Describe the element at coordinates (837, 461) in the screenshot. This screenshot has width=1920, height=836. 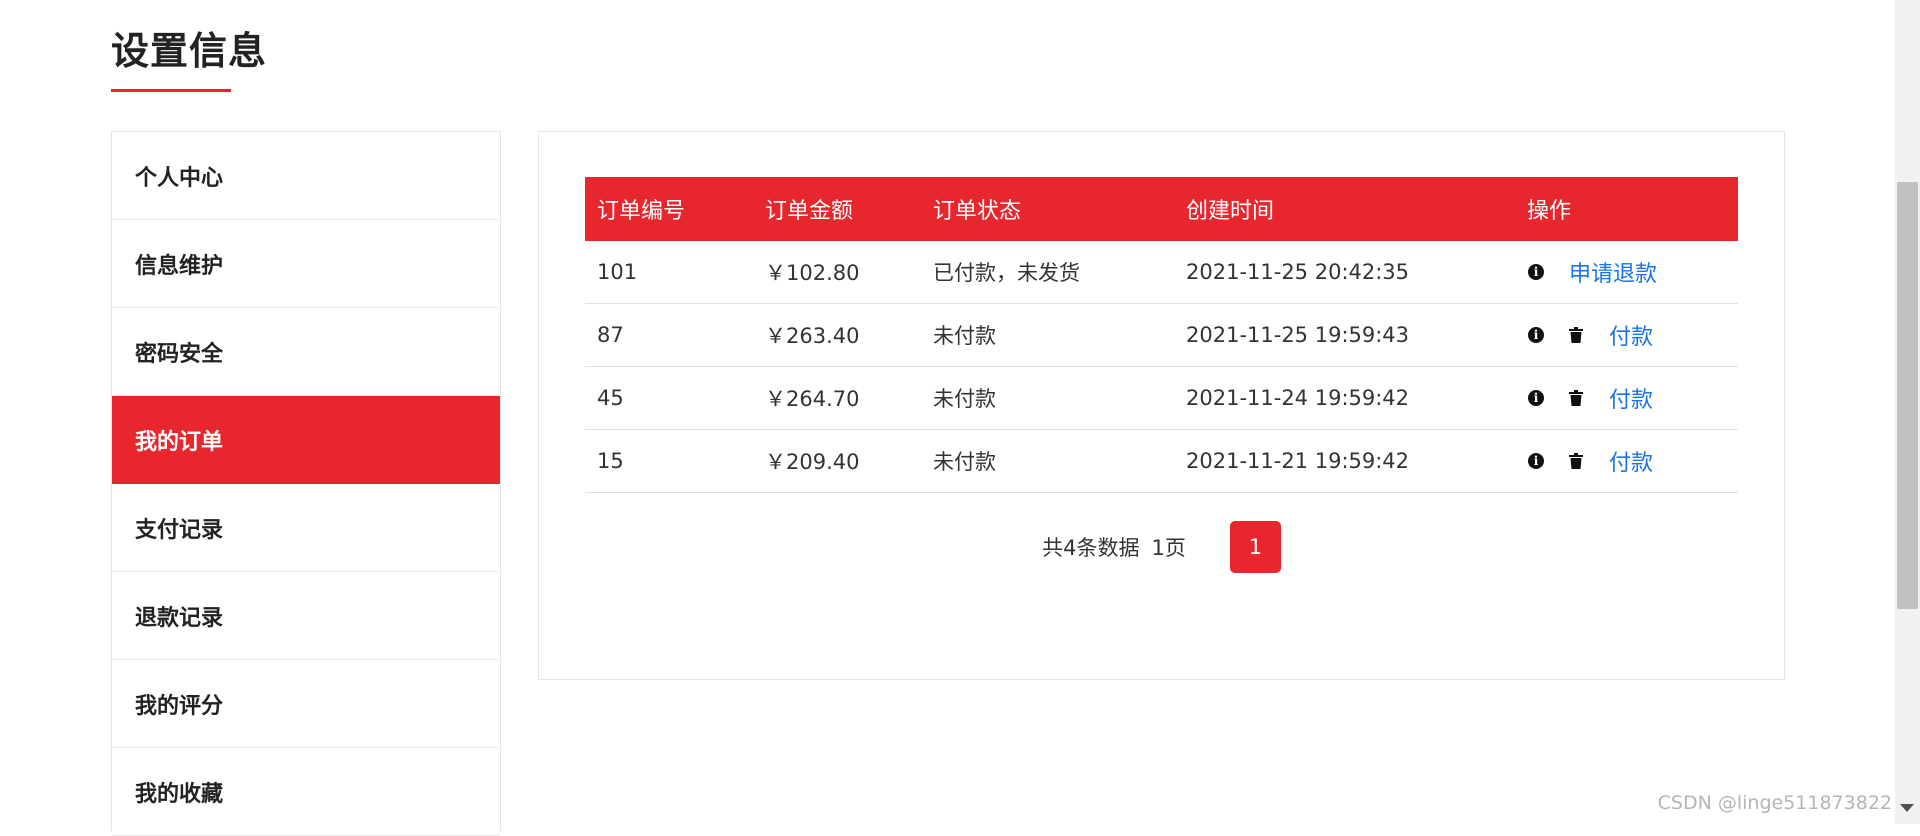
I see `order-amount: ￥209.40` at that location.